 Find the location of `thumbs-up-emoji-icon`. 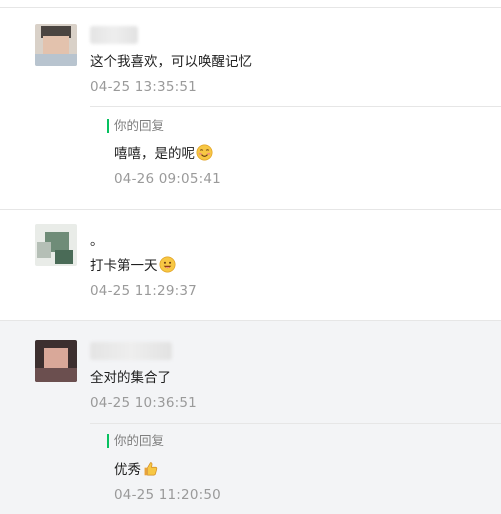

thumbs-up-emoji-icon is located at coordinates (151, 469).